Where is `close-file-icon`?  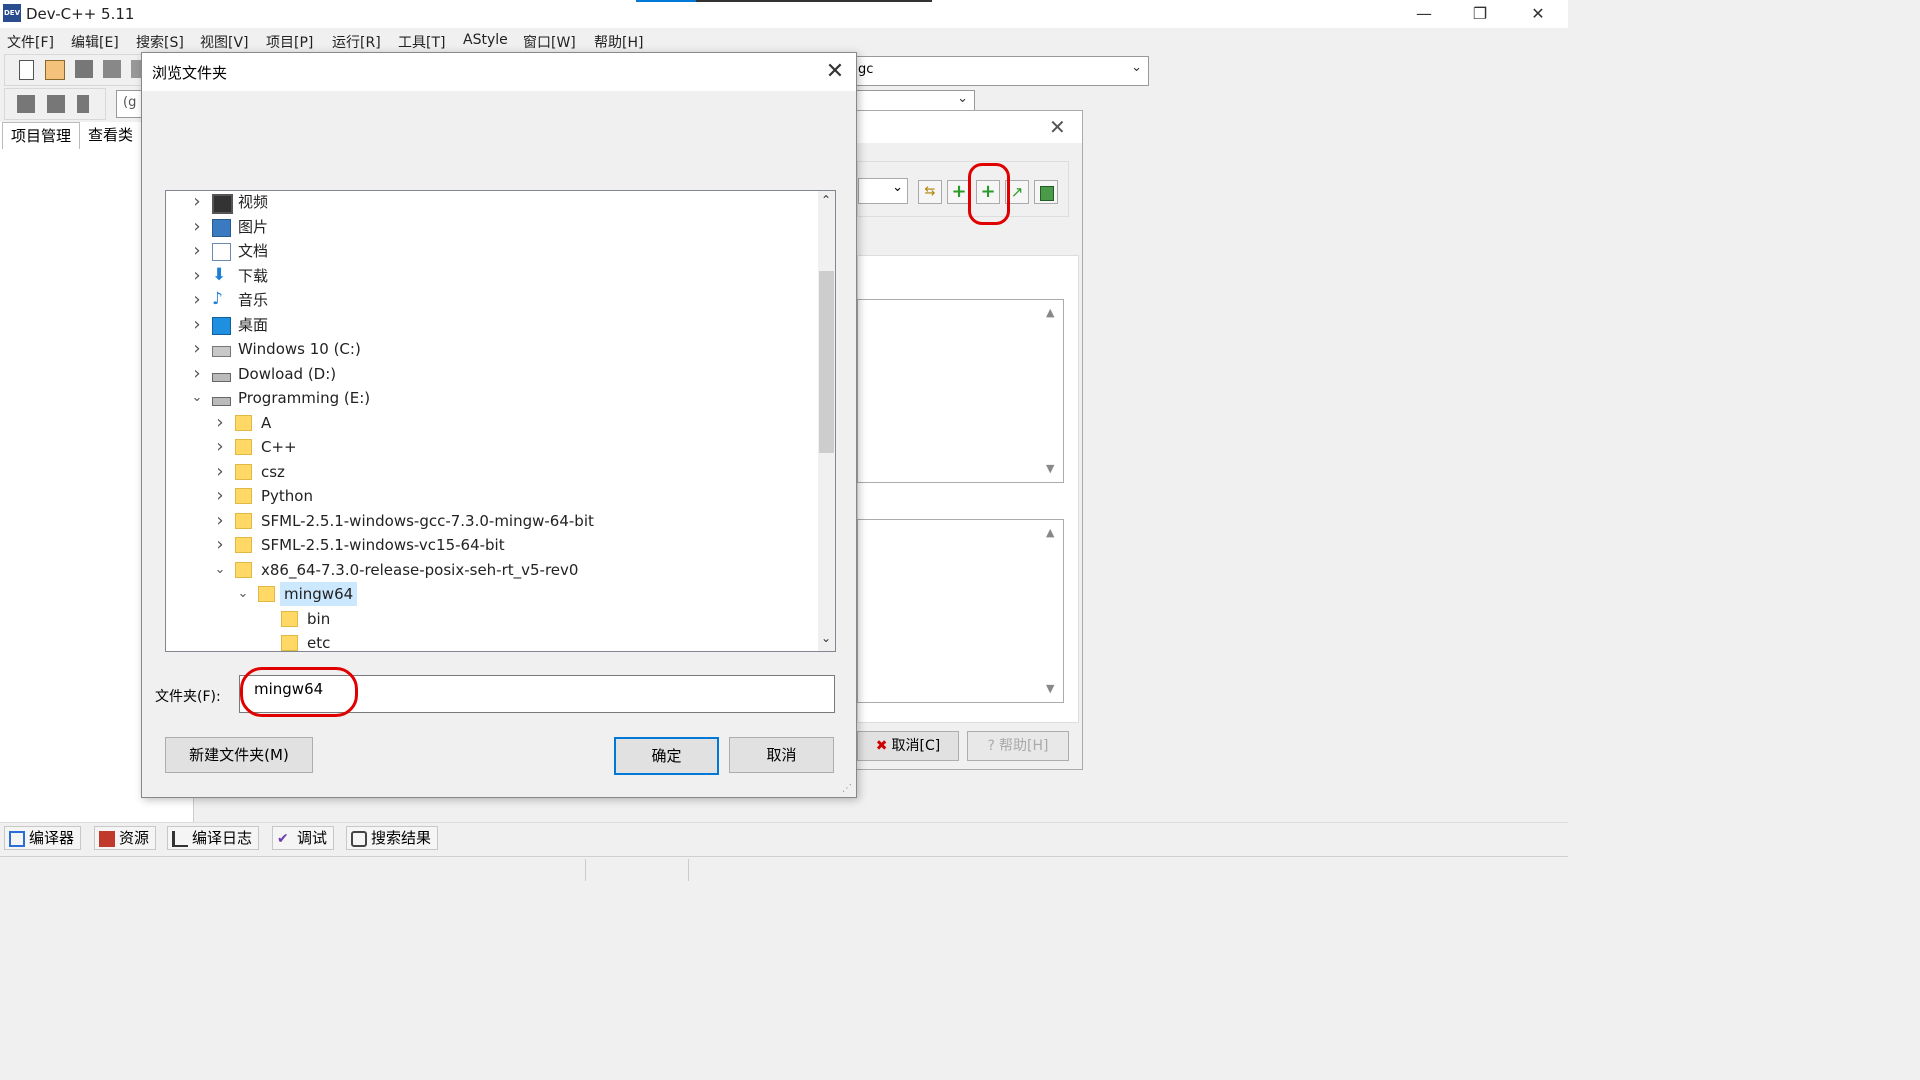
close-file-icon is located at coordinates (136, 69).